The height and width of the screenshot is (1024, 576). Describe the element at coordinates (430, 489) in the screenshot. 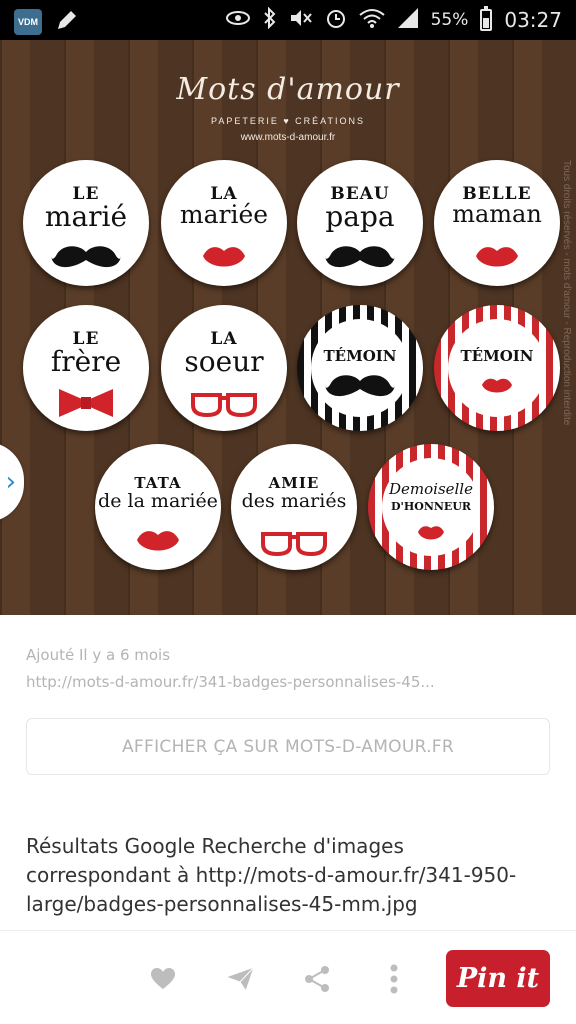

I see `badge-line1: Demoiselle` at that location.